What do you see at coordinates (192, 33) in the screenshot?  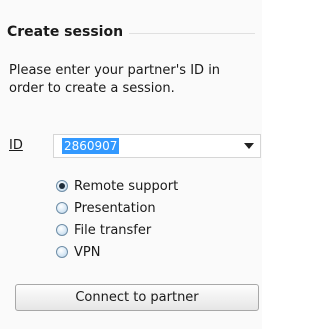 I see `group-divider` at bounding box center [192, 33].